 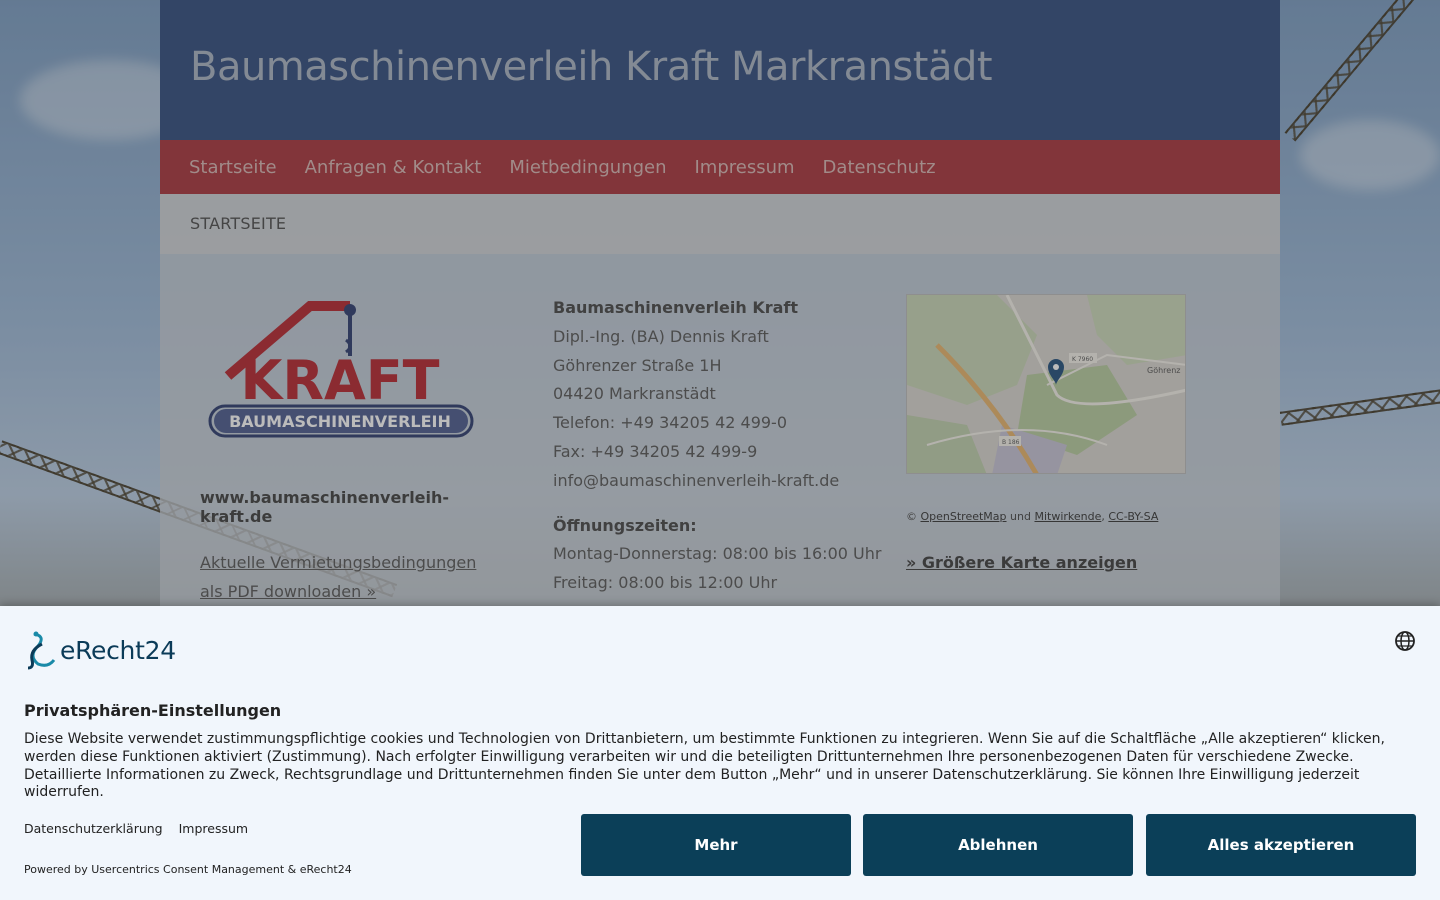 What do you see at coordinates (1359, 407) in the screenshot?
I see `crane-jib-right` at bounding box center [1359, 407].